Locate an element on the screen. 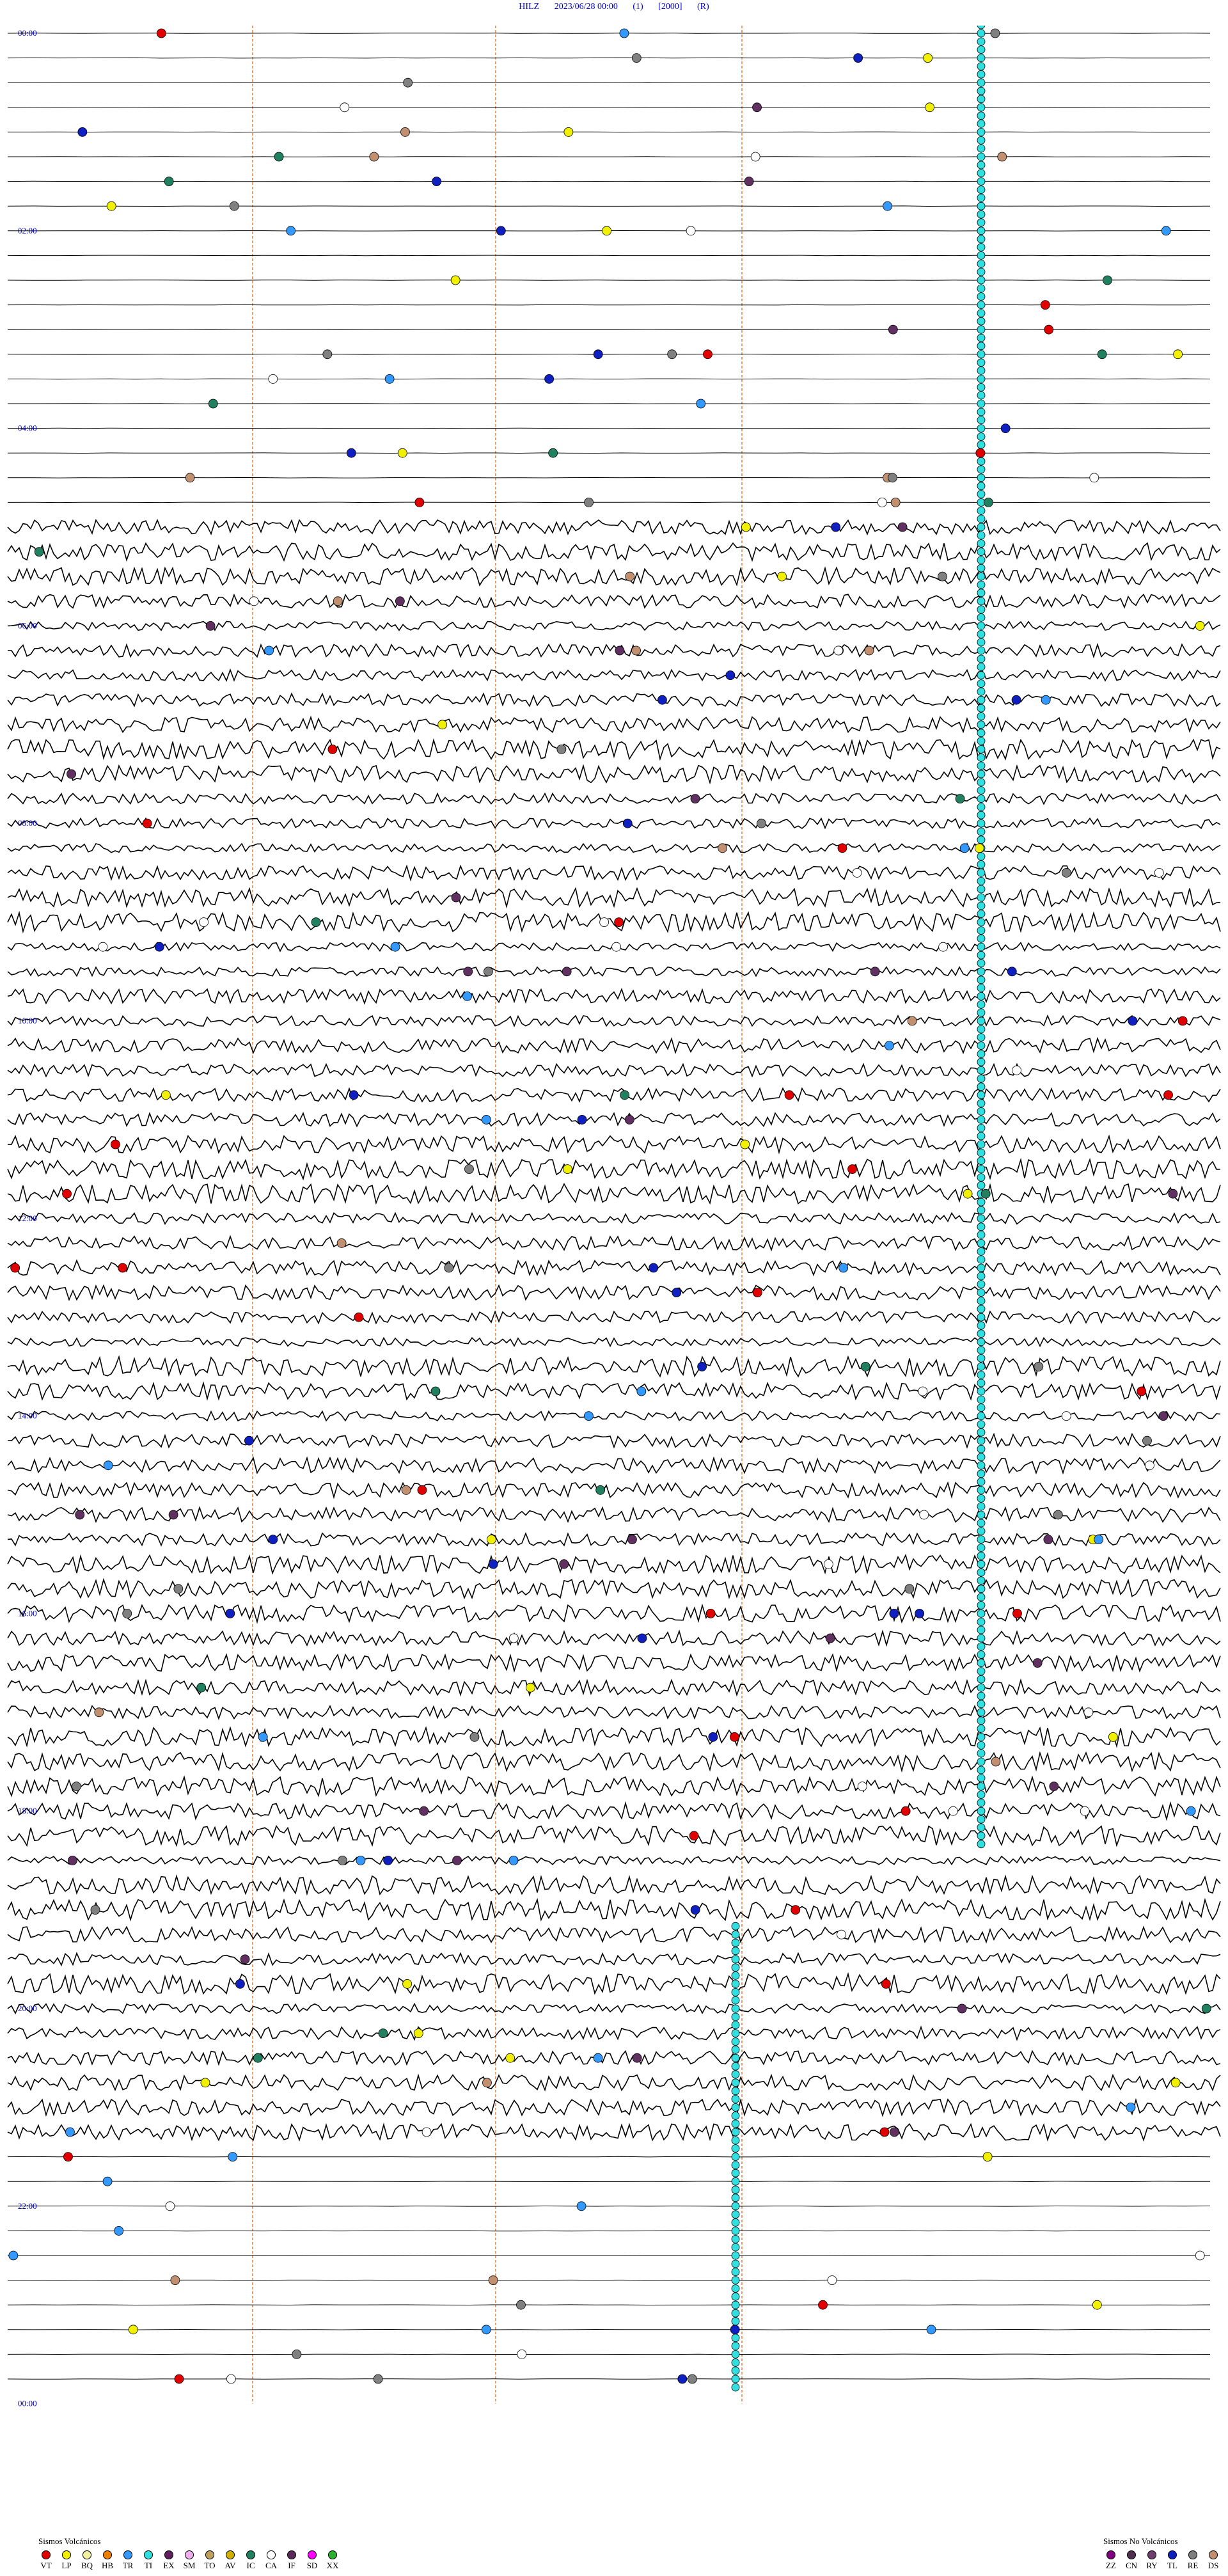 Image resolution: width=1228 pixels, height=2576 pixels. legend-item-zz: ZZ is located at coordinates (1111, 2560).